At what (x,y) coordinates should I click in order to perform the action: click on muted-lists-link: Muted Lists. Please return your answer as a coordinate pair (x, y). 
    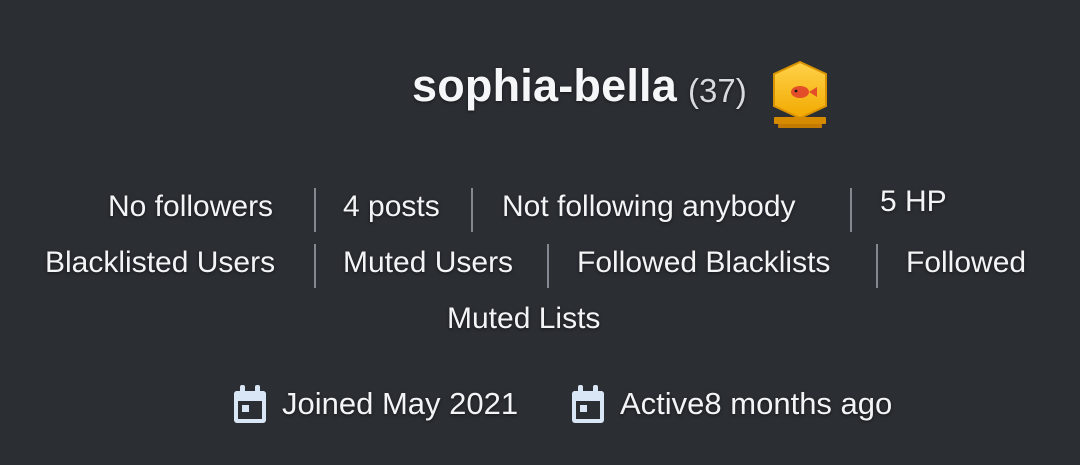
    Looking at the image, I should click on (523, 319).